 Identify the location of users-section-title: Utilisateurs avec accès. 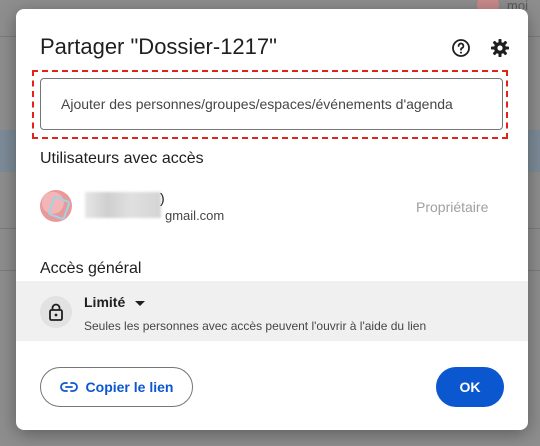
(122, 158).